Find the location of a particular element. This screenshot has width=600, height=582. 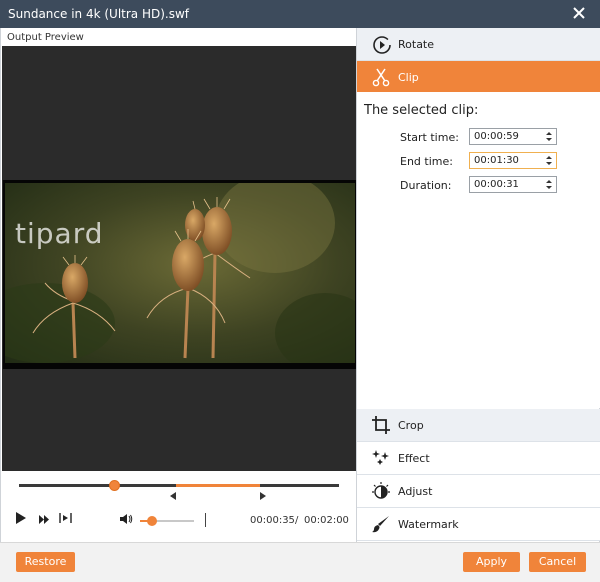

total-time: 00:02:00 is located at coordinates (326, 520).